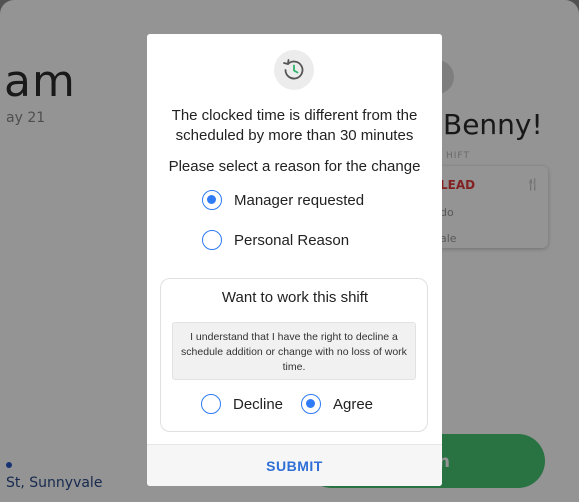  What do you see at coordinates (295, 297) in the screenshot?
I see `shift-consent-title: Want to work this shift` at bounding box center [295, 297].